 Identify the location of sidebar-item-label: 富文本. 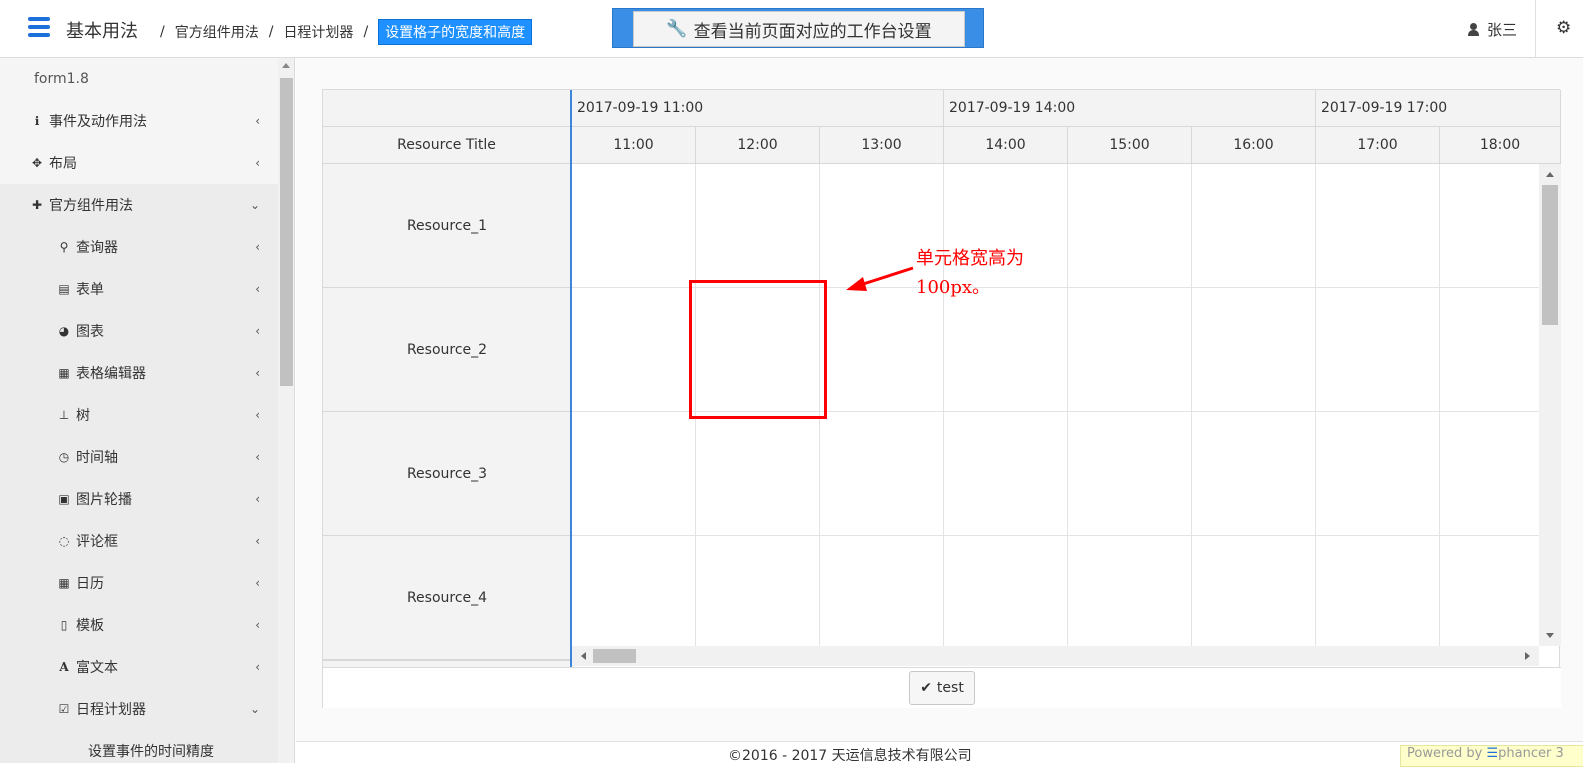
(97, 668).